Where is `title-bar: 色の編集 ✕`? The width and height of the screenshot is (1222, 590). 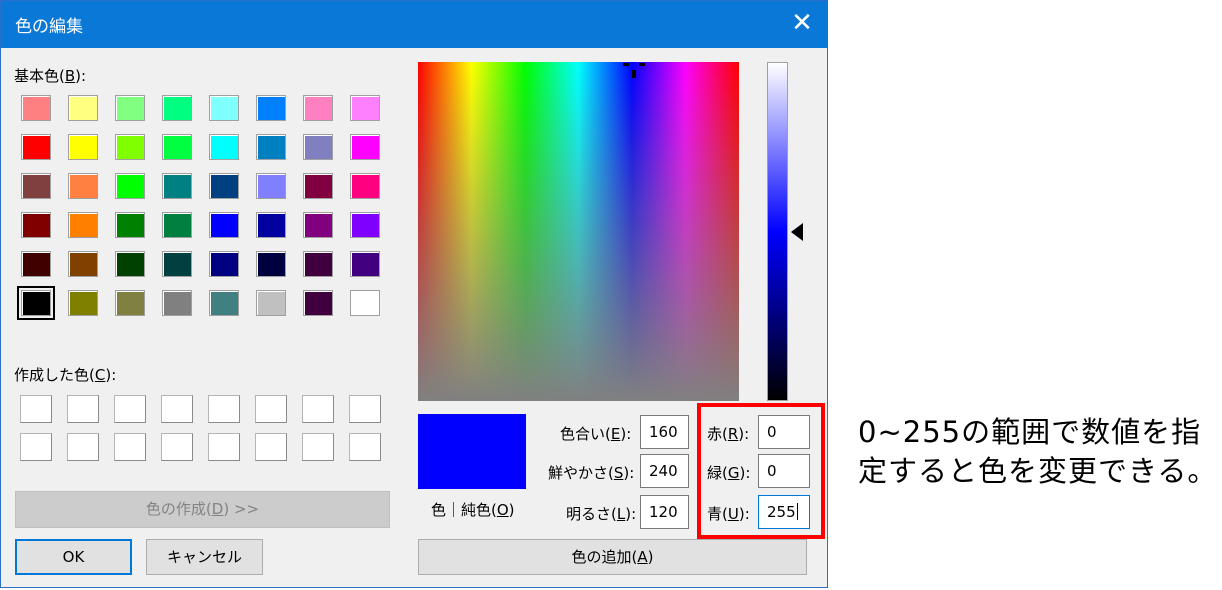
title-bar: 色の編集 ✕ is located at coordinates (414, 24).